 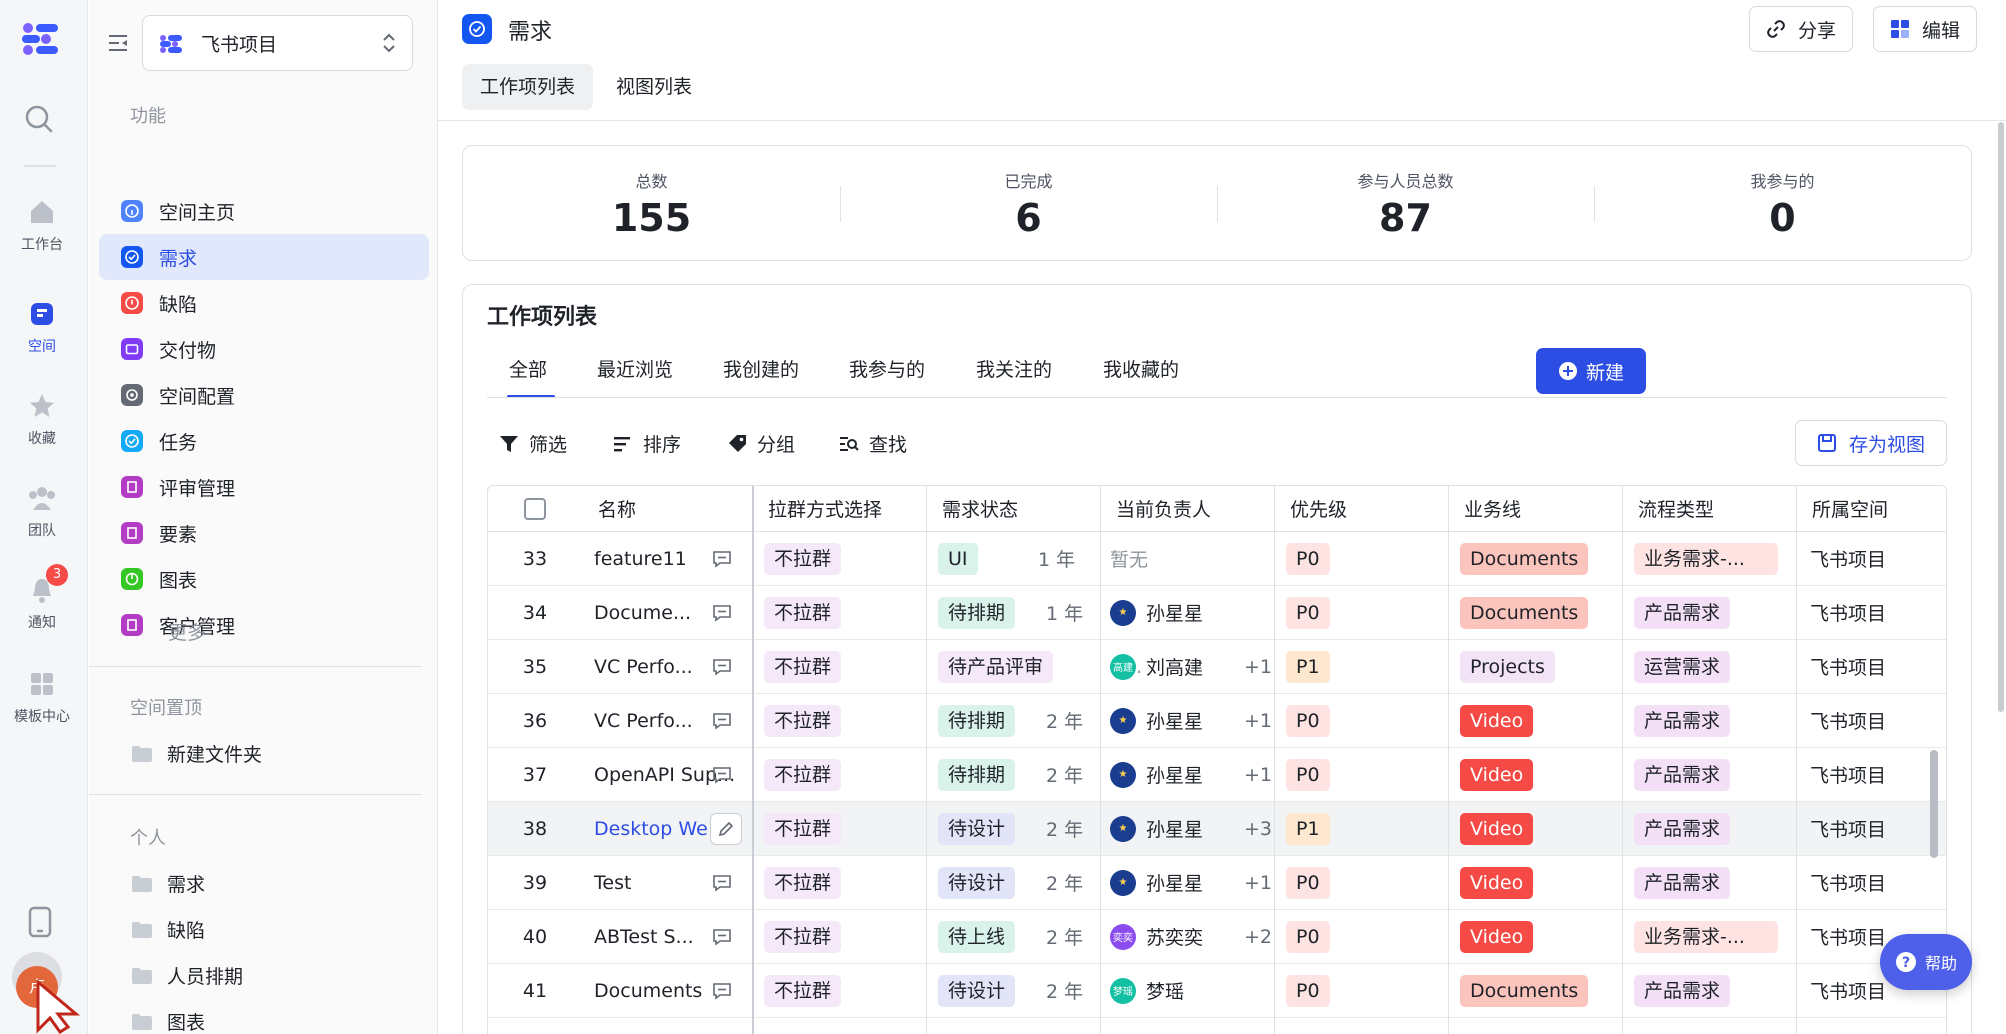 What do you see at coordinates (1217, 883) in the screenshot?
I see `table-row: 39 Test 不拉群 待设计 2 年 ★ 孙星星 +1 P0 Video 产品需求 飞书项目` at bounding box center [1217, 883].